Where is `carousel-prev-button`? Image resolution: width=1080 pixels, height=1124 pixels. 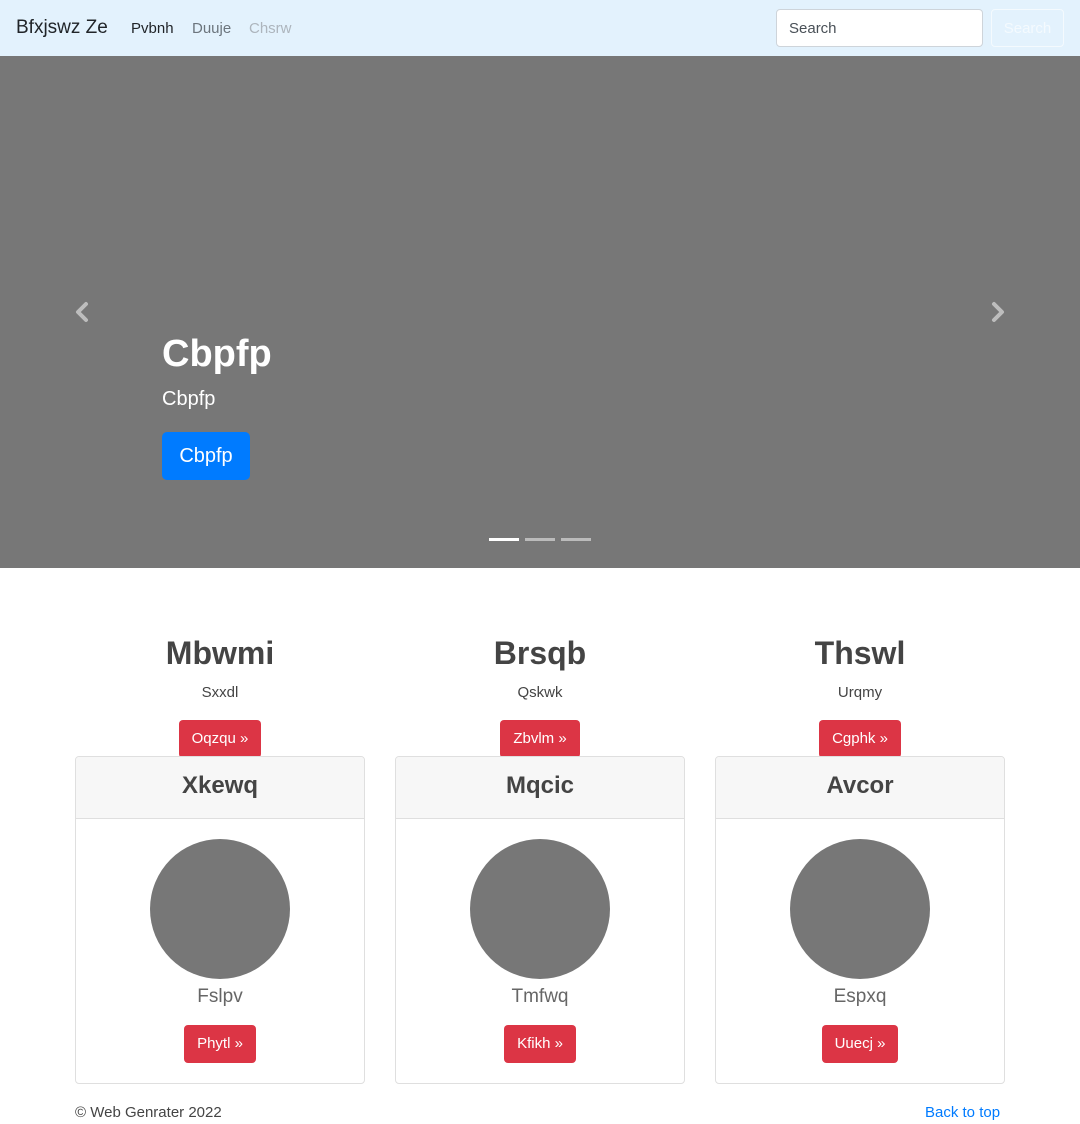 carousel-prev-button is located at coordinates (82, 312).